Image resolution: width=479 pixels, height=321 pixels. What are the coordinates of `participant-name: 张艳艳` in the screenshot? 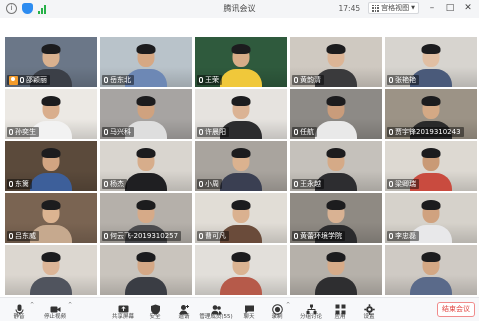 It's located at (405, 80).